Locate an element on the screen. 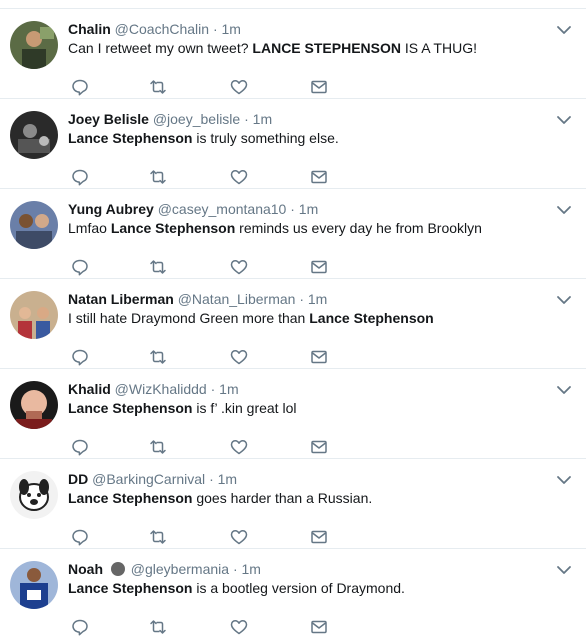  display-name: Khalid is located at coordinates (89, 389).